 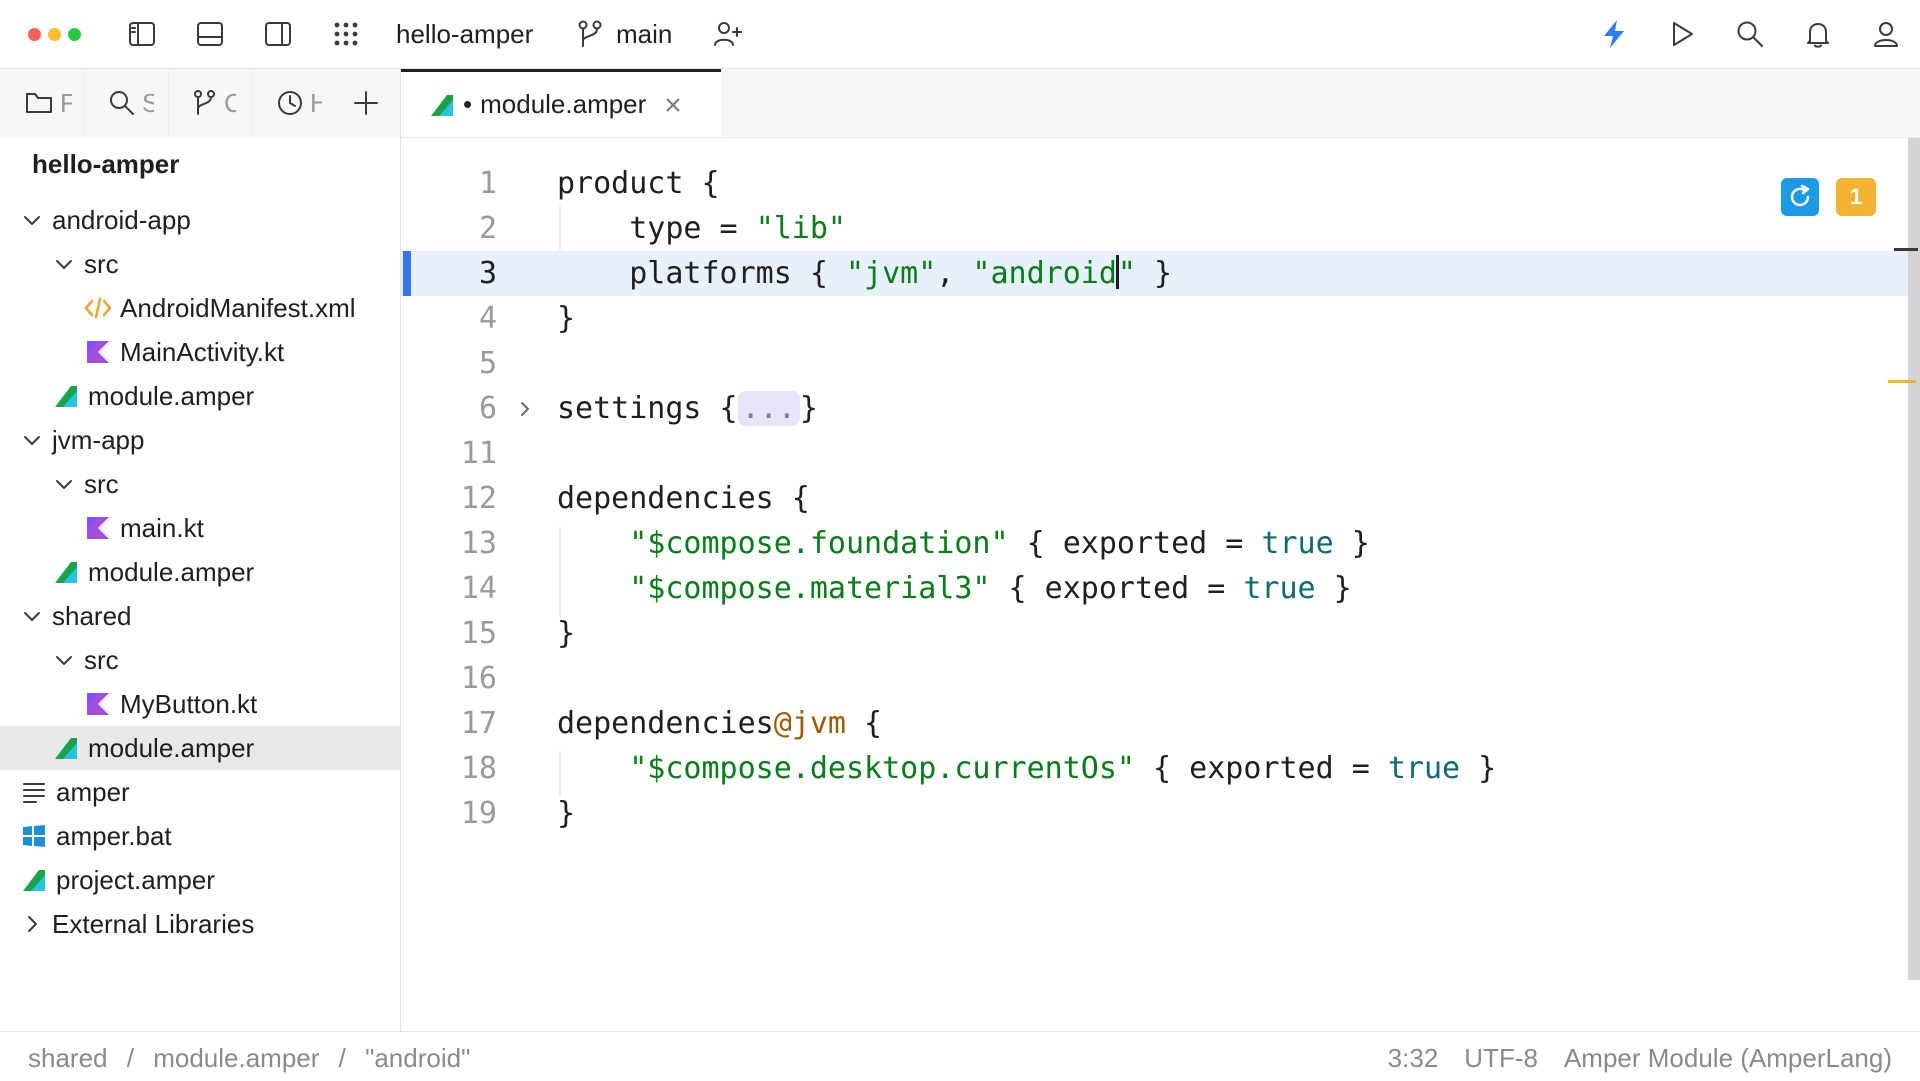 What do you see at coordinates (1160, 678) in the screenshot?
I see `code-line: 16` at bounding box center [1160, 678].